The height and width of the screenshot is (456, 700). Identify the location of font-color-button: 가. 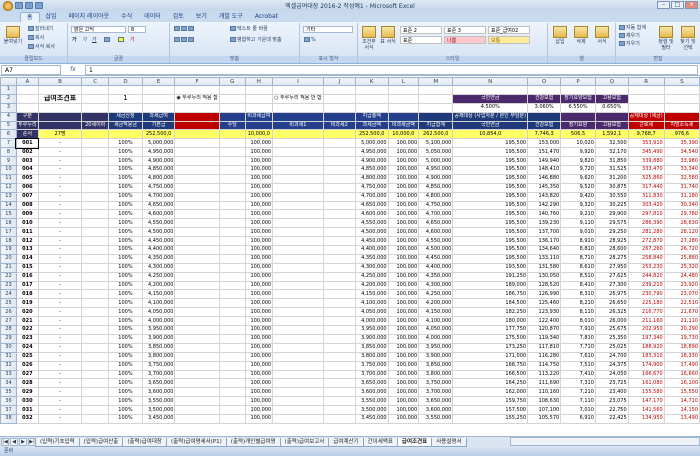
(132, 40).